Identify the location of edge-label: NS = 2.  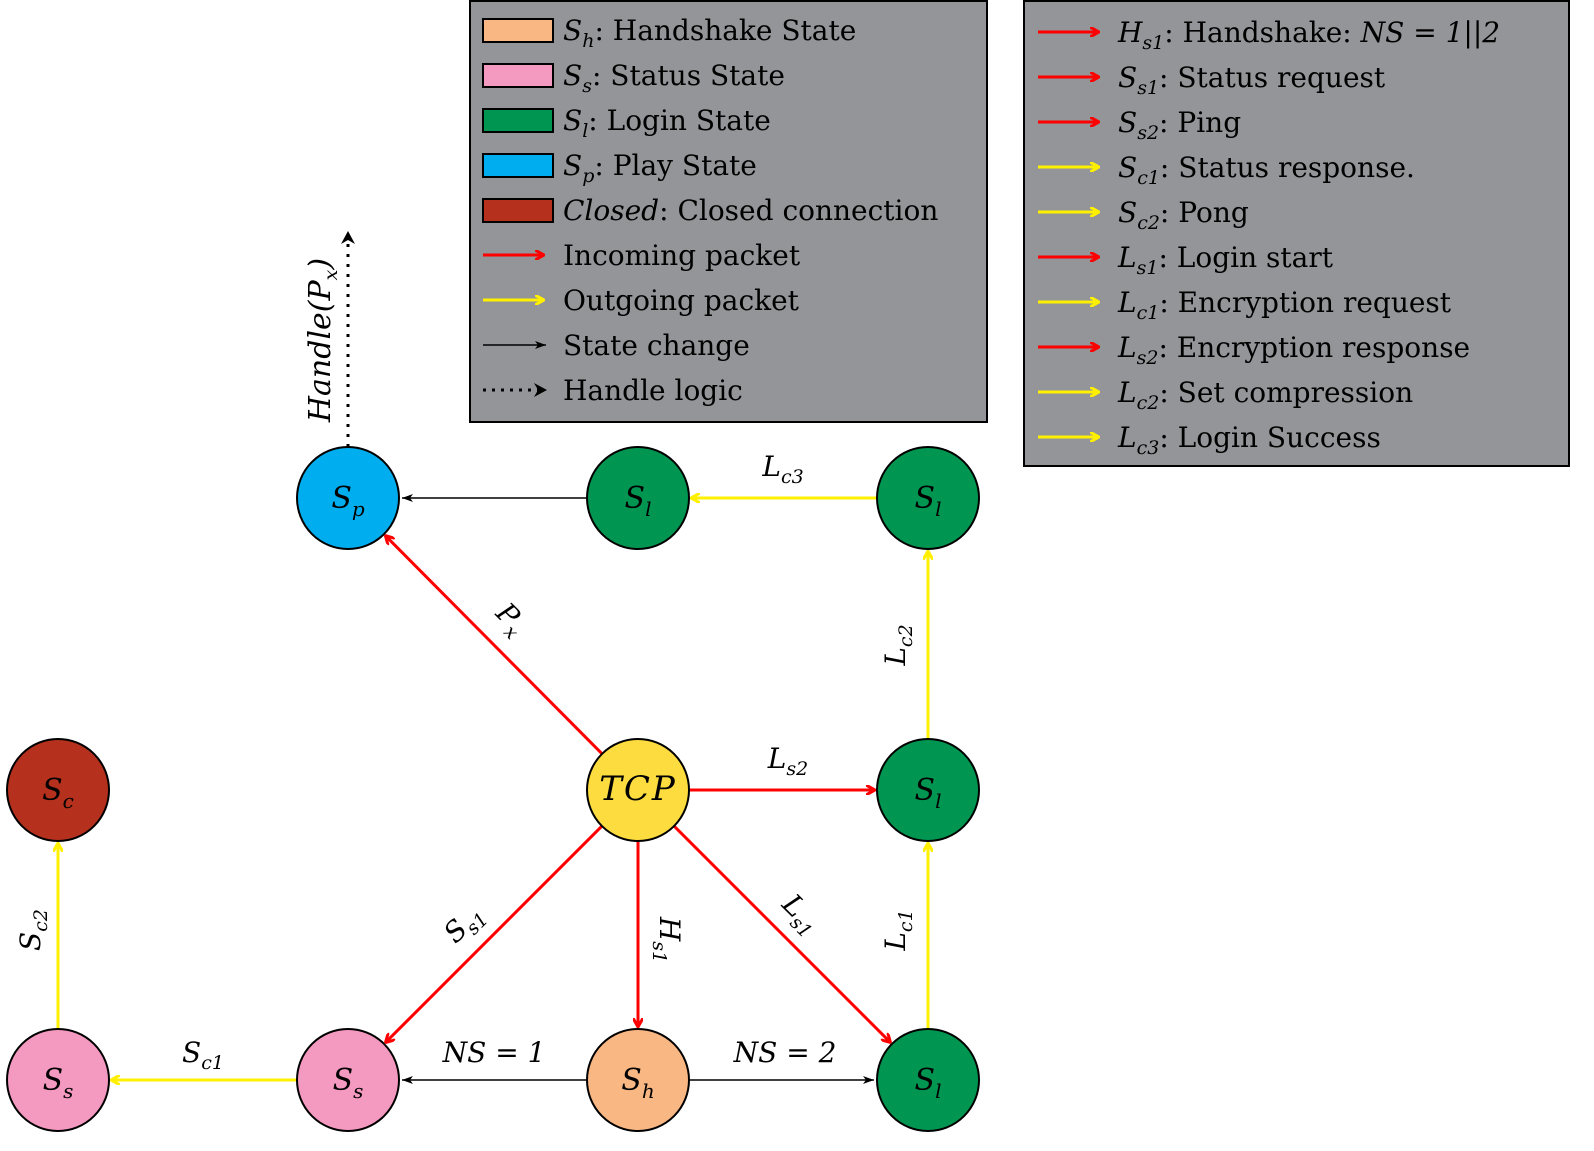
(785, 1052).